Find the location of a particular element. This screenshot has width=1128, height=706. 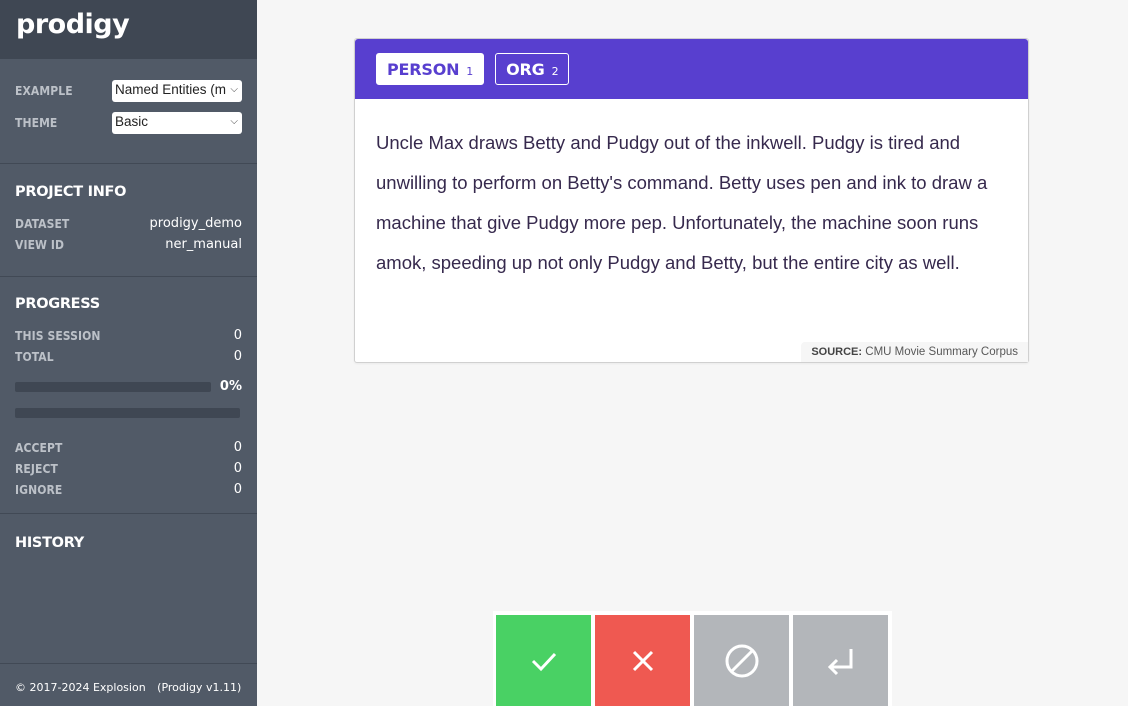

ignore-icon is located at coordinates (741, 660).